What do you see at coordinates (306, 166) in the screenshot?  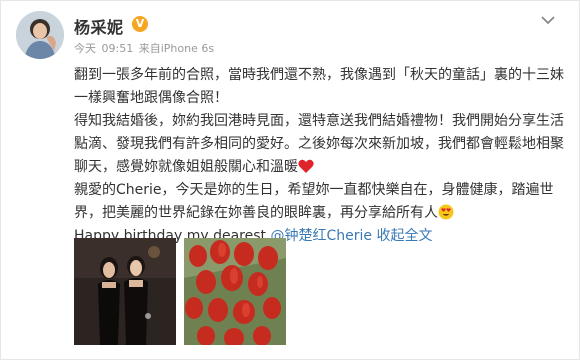 I see `heart-emoji-icon` at bounding box center [306, 166].